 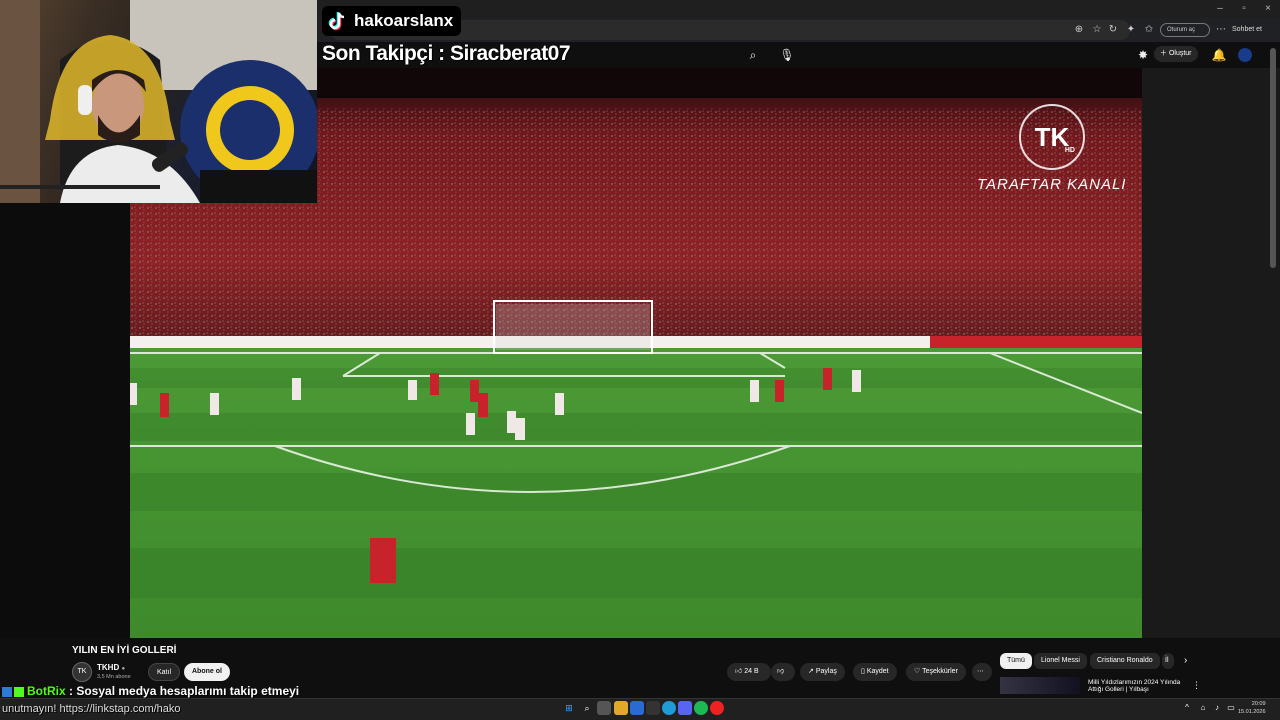 I want to click on discord-icon, so click(x=685, y=708).